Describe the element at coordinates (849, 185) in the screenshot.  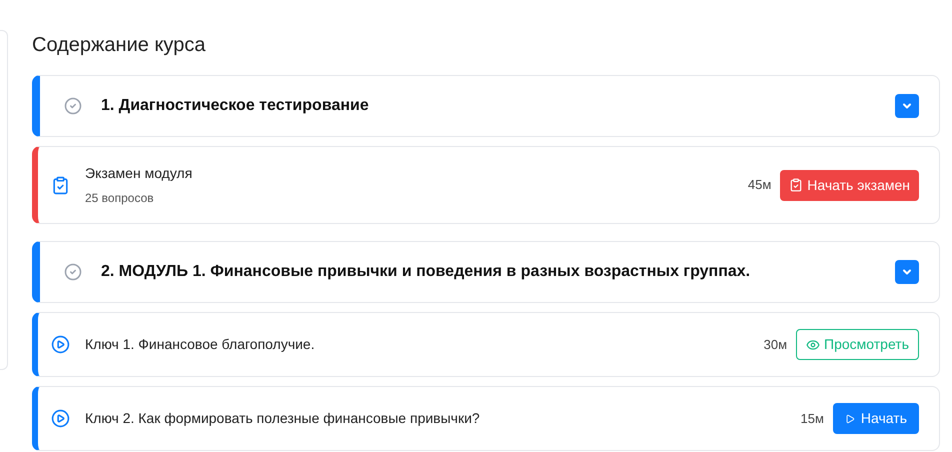
I see `start-exam-button: Начать экзамен` at that location.